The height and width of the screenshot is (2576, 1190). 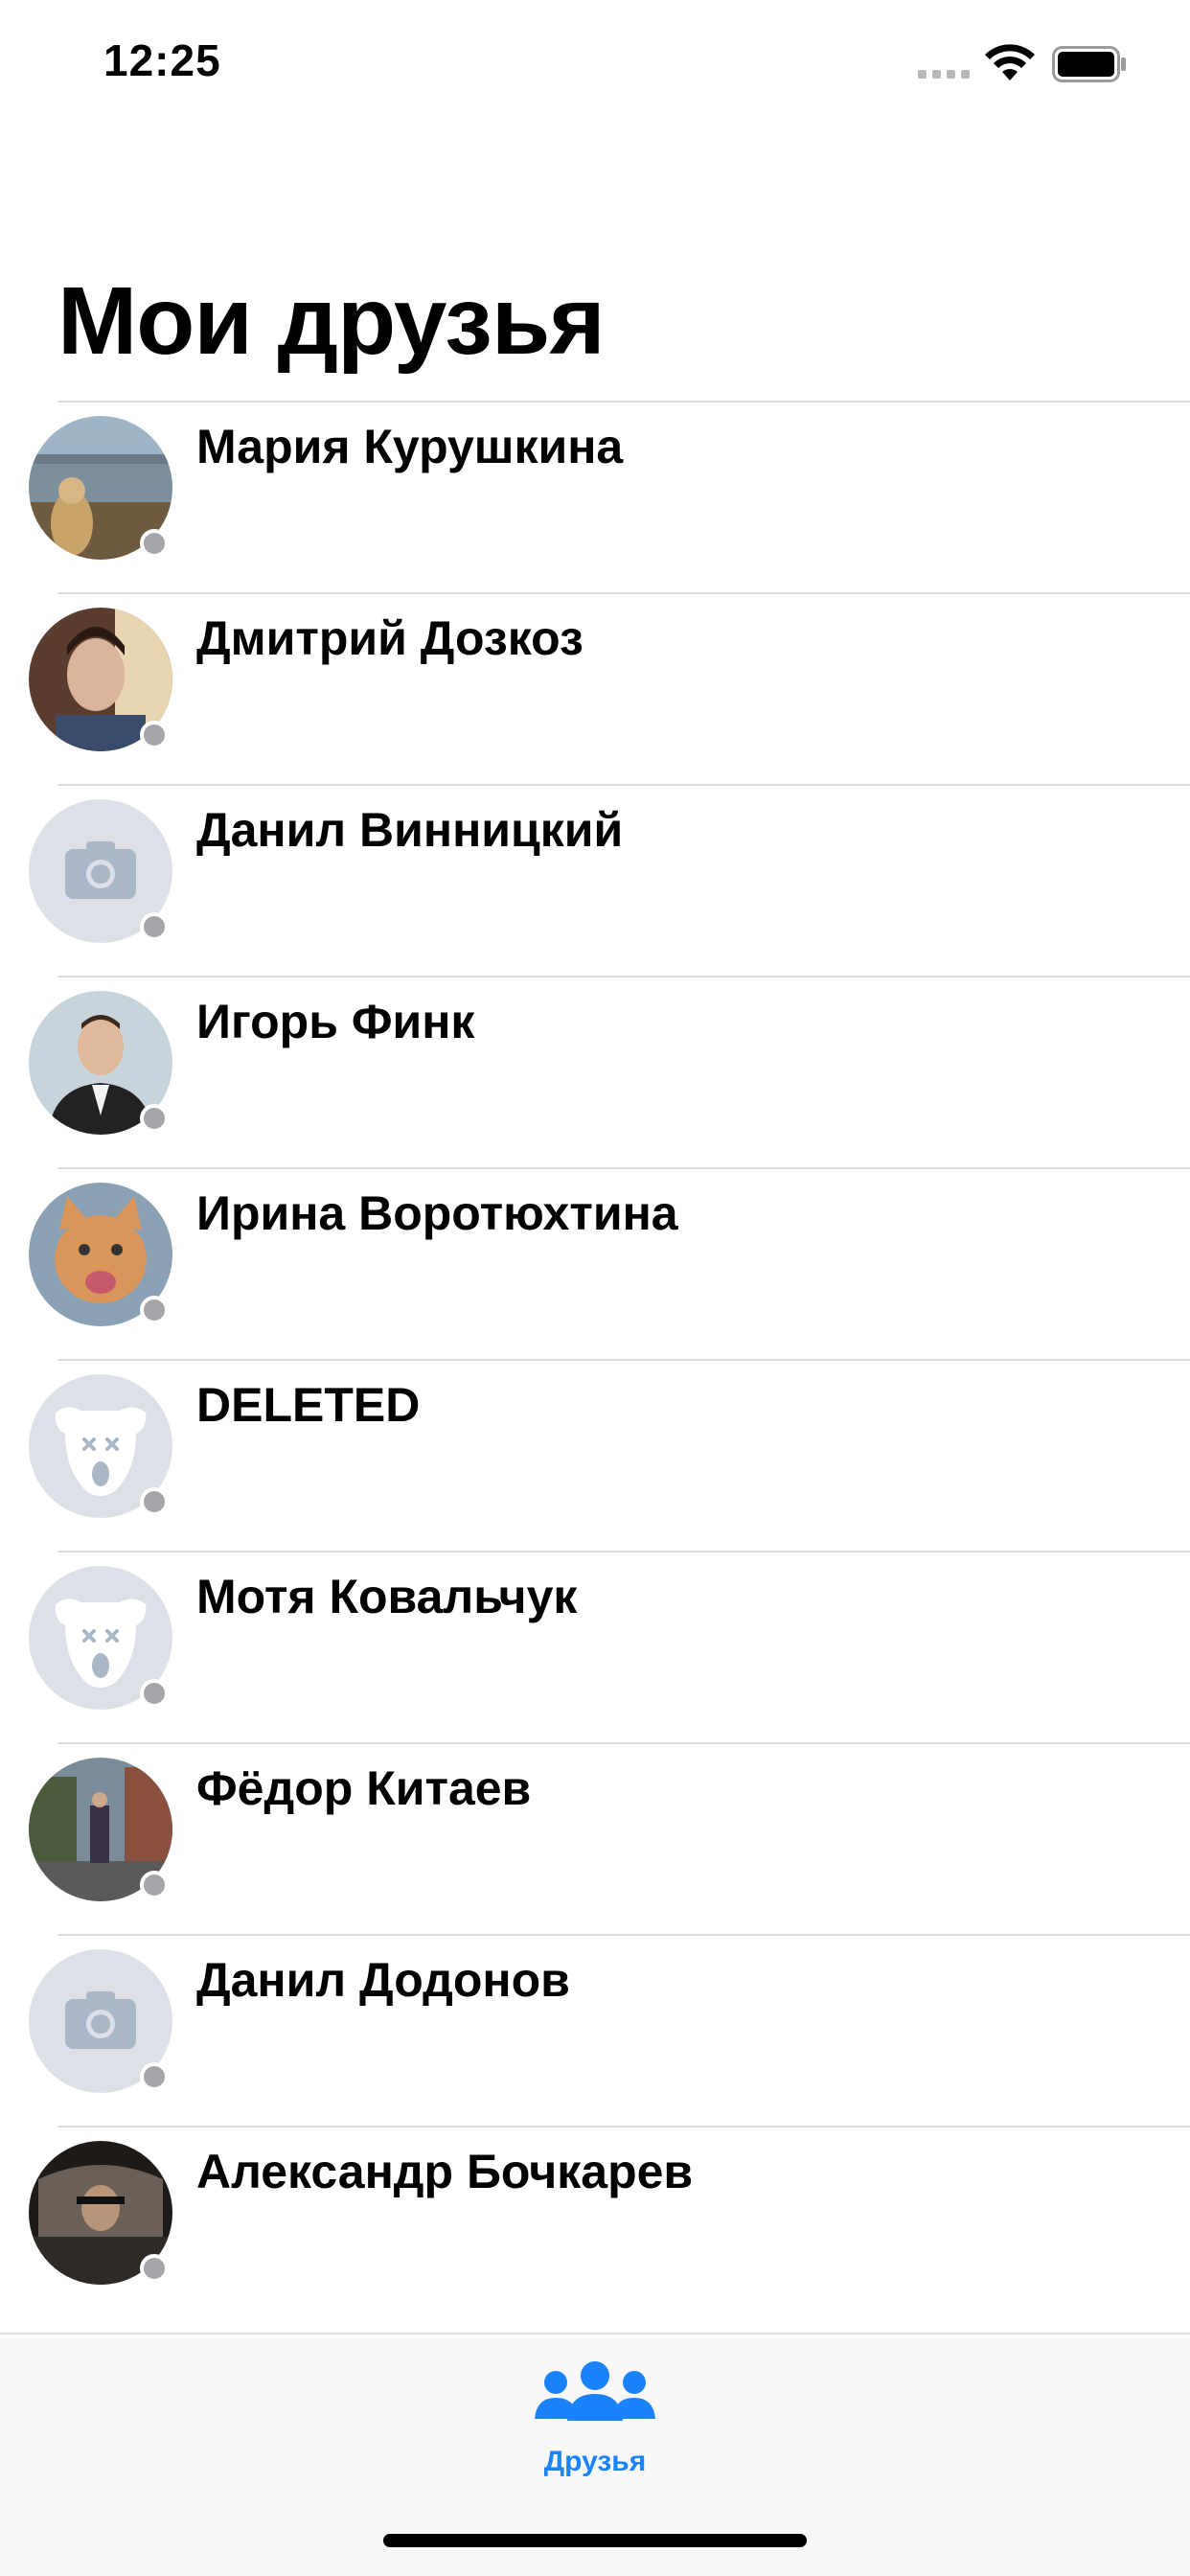 What do you see at coordinates (595, 496) in the screenshot?
I see `friend-row: Мария Курушкина` at bounding box center [595, 496].